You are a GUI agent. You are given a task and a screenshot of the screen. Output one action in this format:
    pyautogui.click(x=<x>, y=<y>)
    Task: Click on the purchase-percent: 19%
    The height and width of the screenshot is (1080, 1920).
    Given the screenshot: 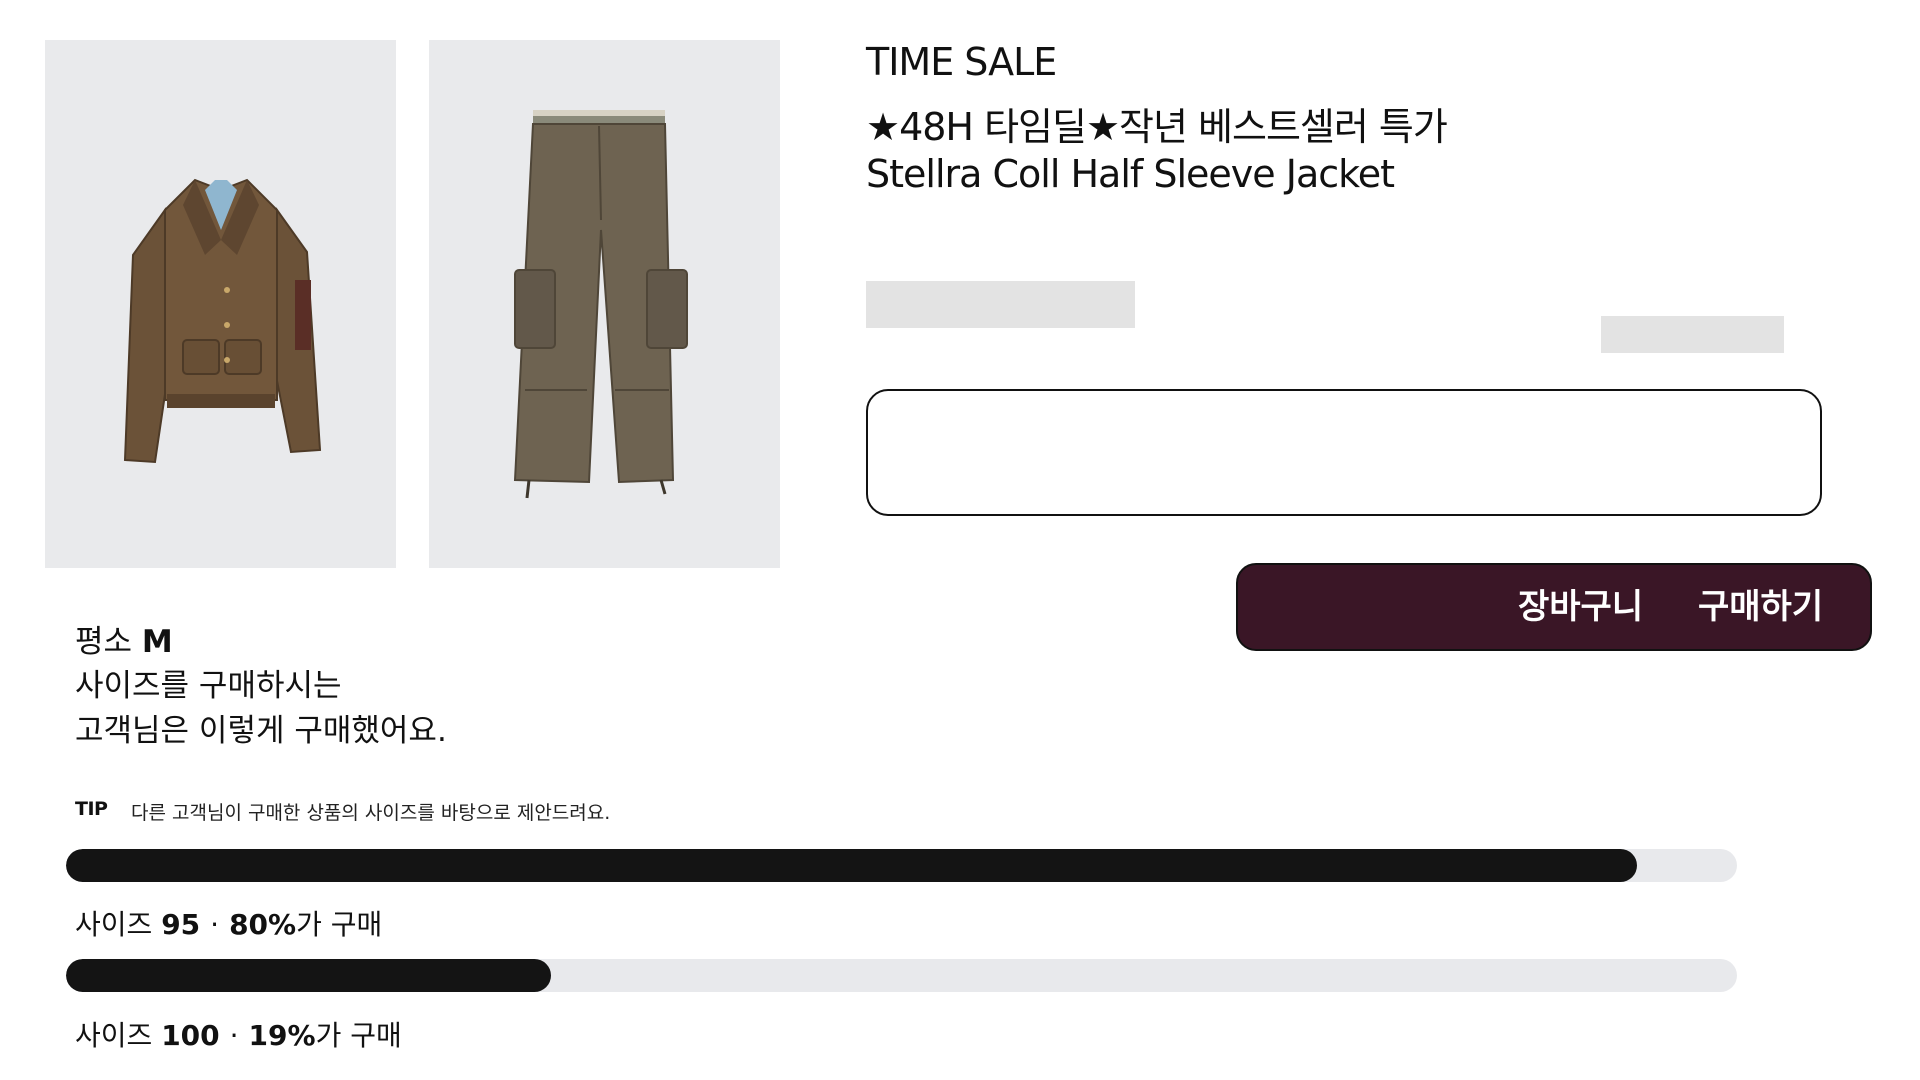 What is the action you would take?
    pyautogui.click(x=282, y=1035)
    